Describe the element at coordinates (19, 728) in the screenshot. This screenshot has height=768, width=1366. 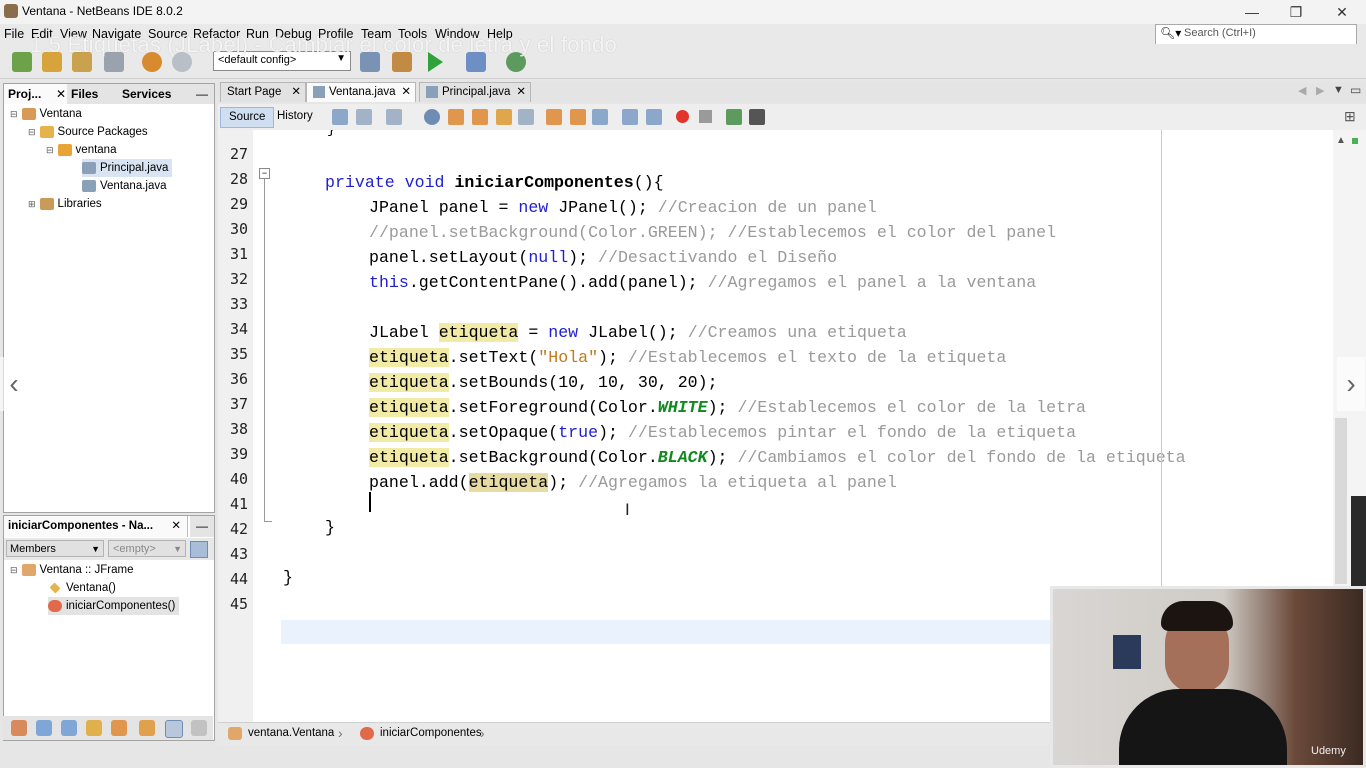
I see `hierarchy-icon` at that location.